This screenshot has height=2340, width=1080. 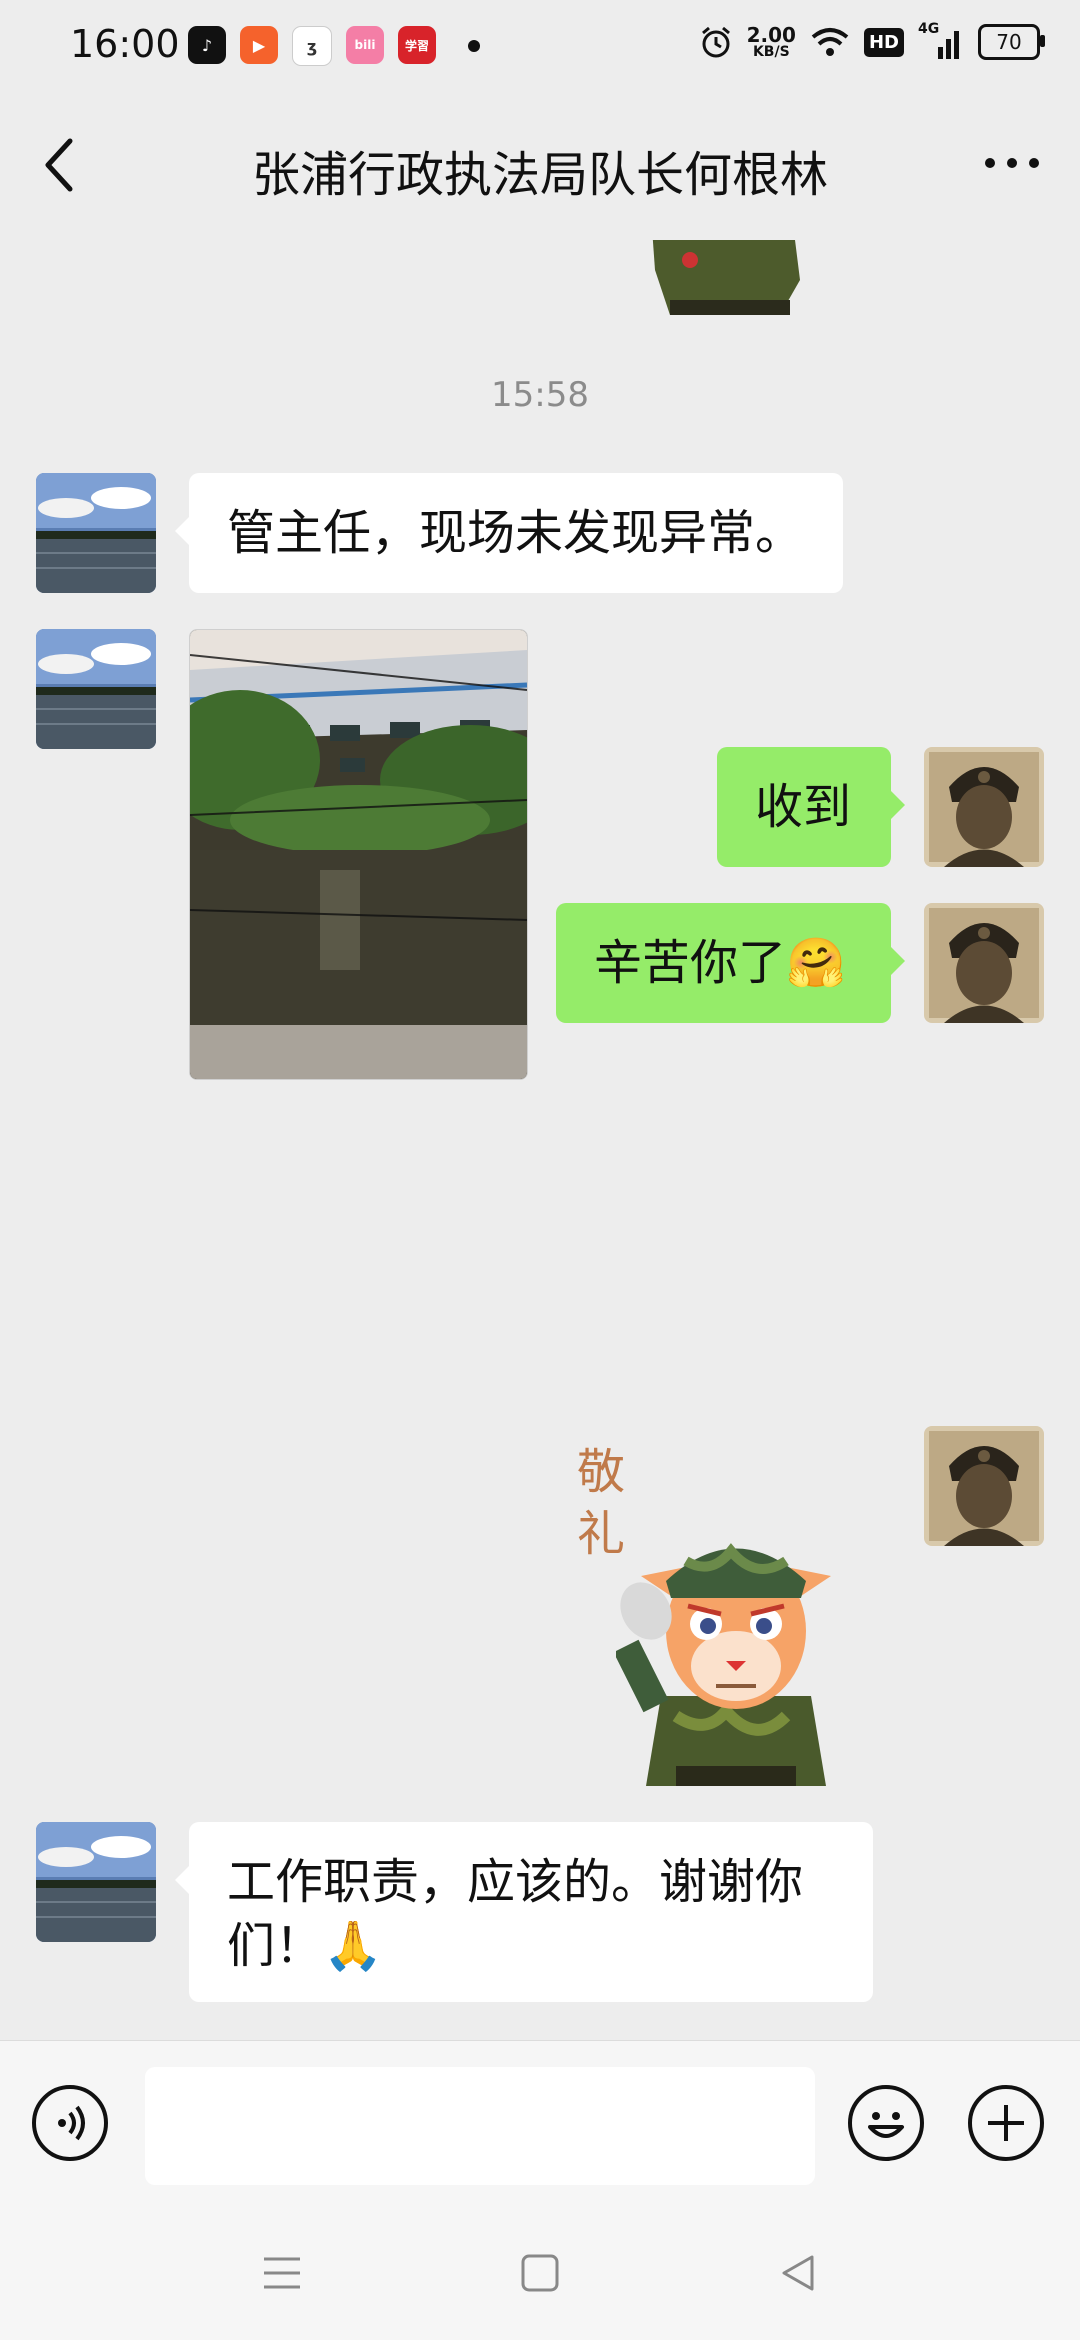 I want to click on message-text: 收到, so click(x=803, y=807).